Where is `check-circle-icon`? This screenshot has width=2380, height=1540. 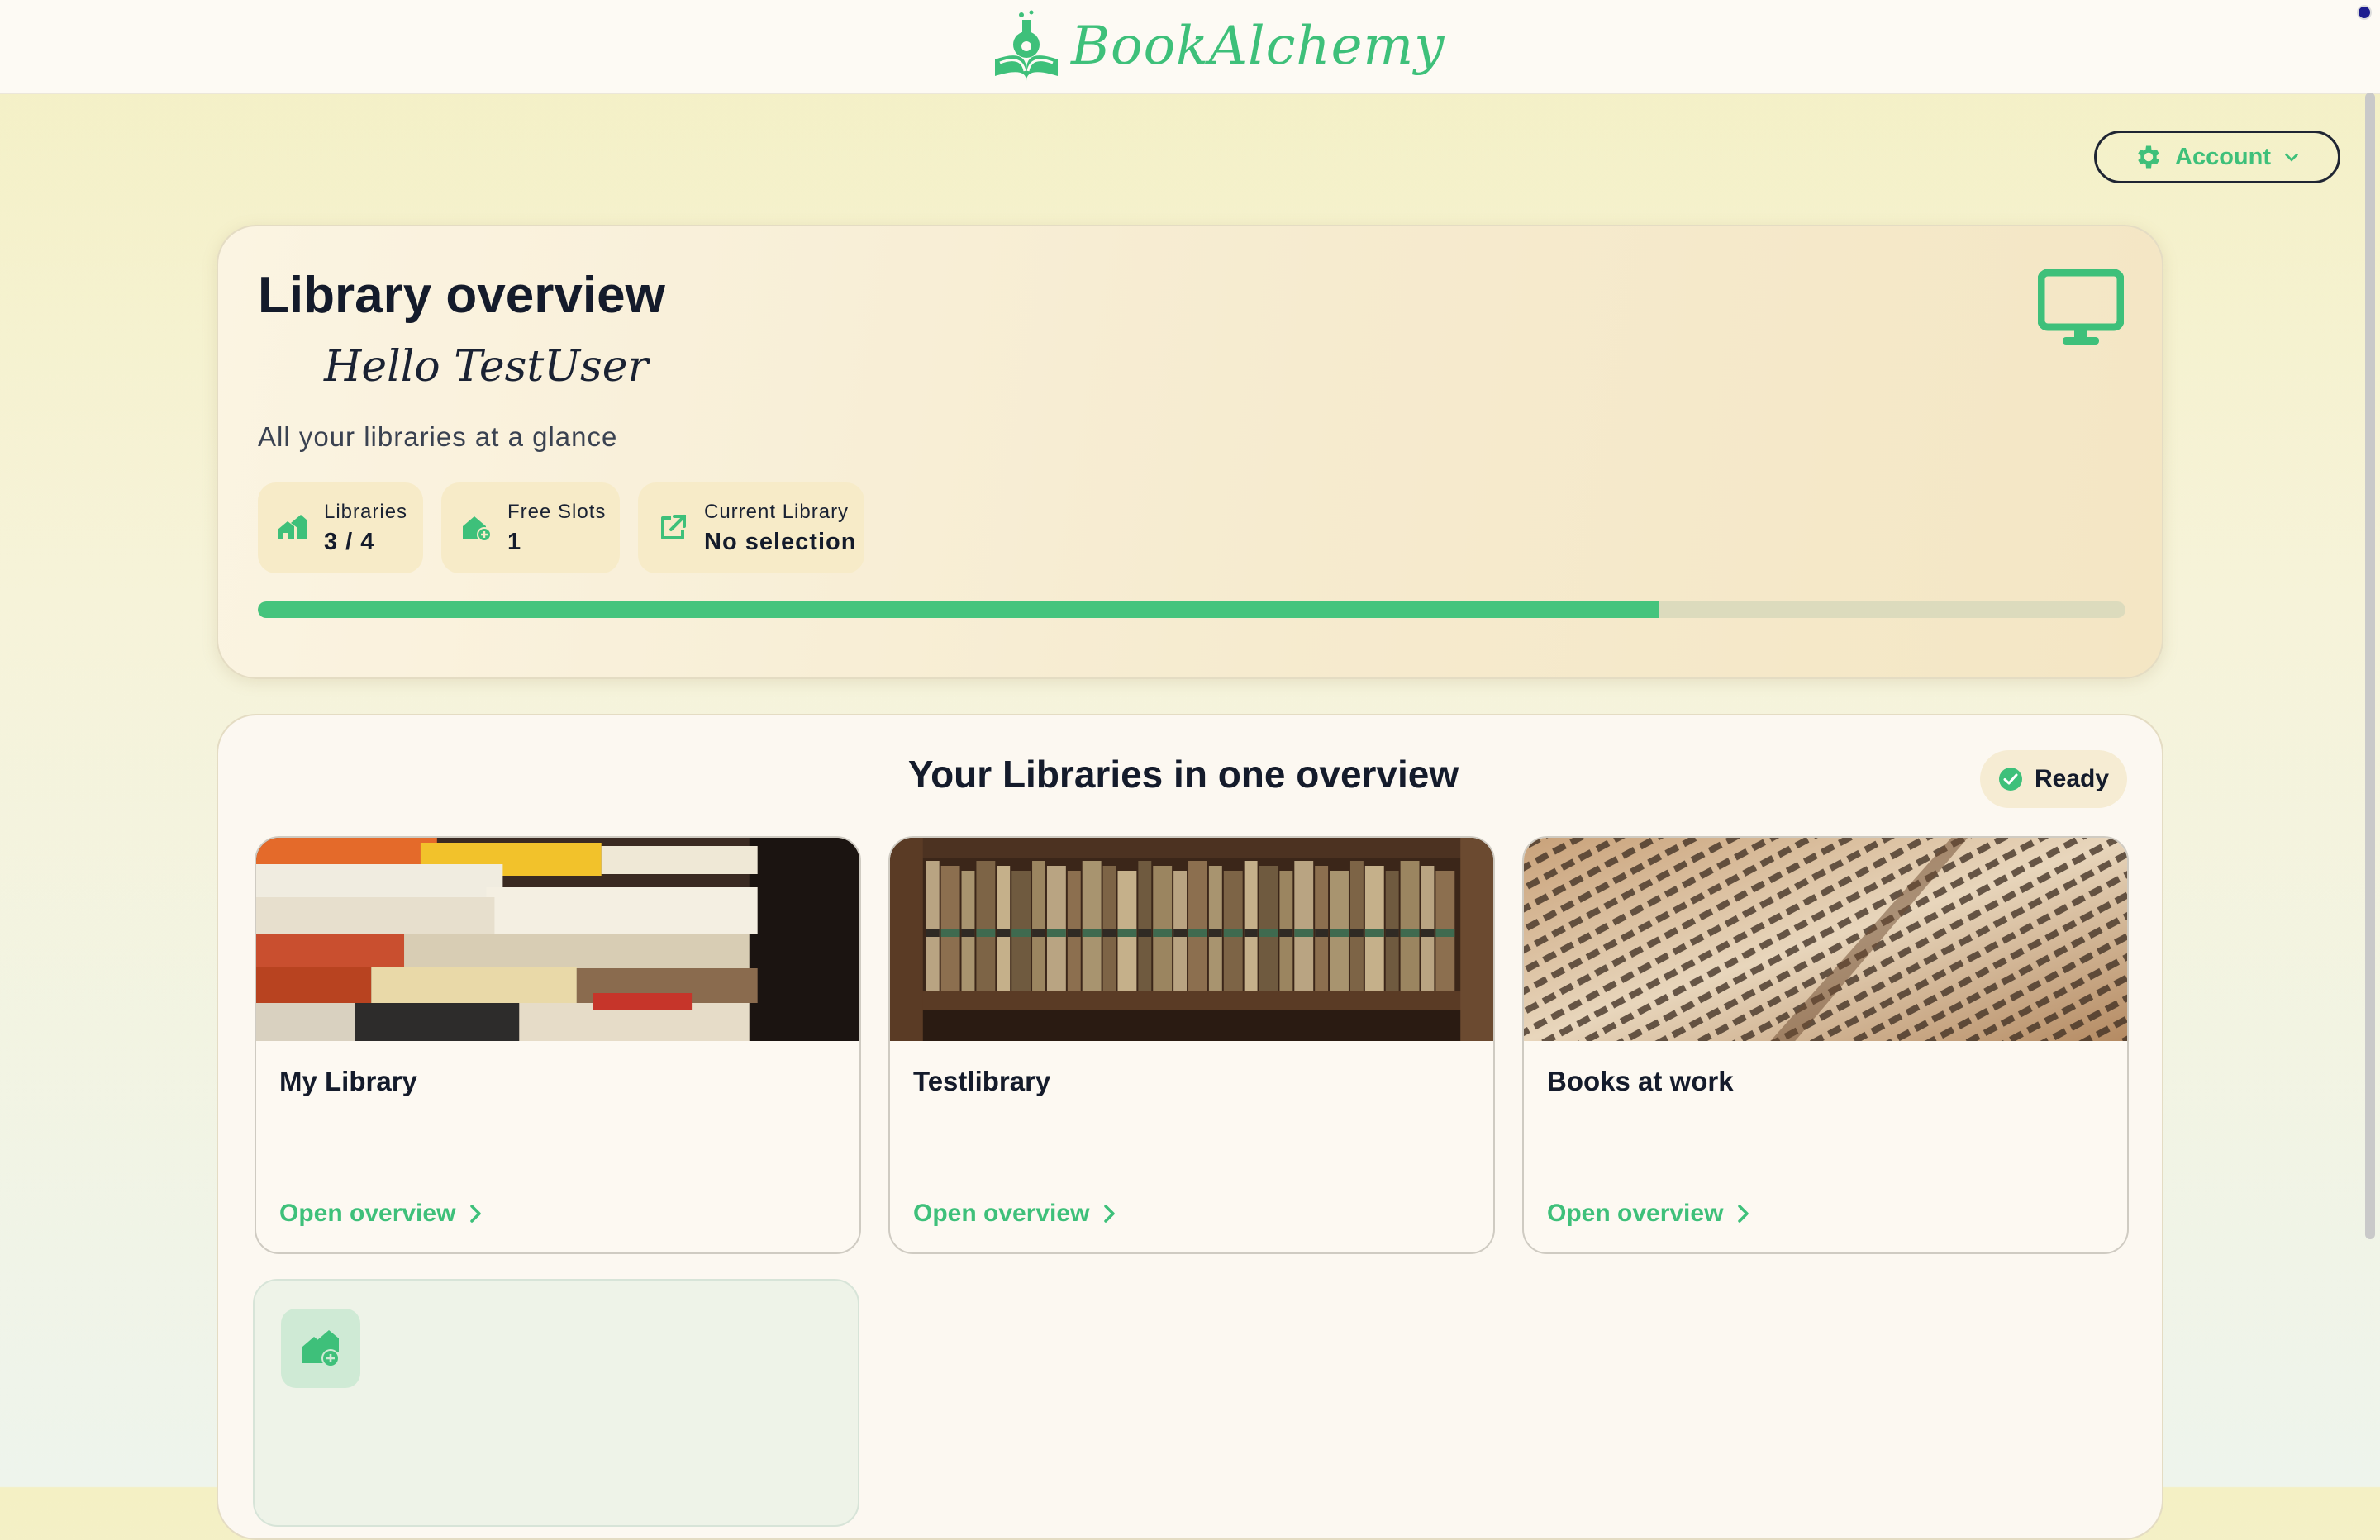 check-circle-icon is located at coordinates (2010, 779).